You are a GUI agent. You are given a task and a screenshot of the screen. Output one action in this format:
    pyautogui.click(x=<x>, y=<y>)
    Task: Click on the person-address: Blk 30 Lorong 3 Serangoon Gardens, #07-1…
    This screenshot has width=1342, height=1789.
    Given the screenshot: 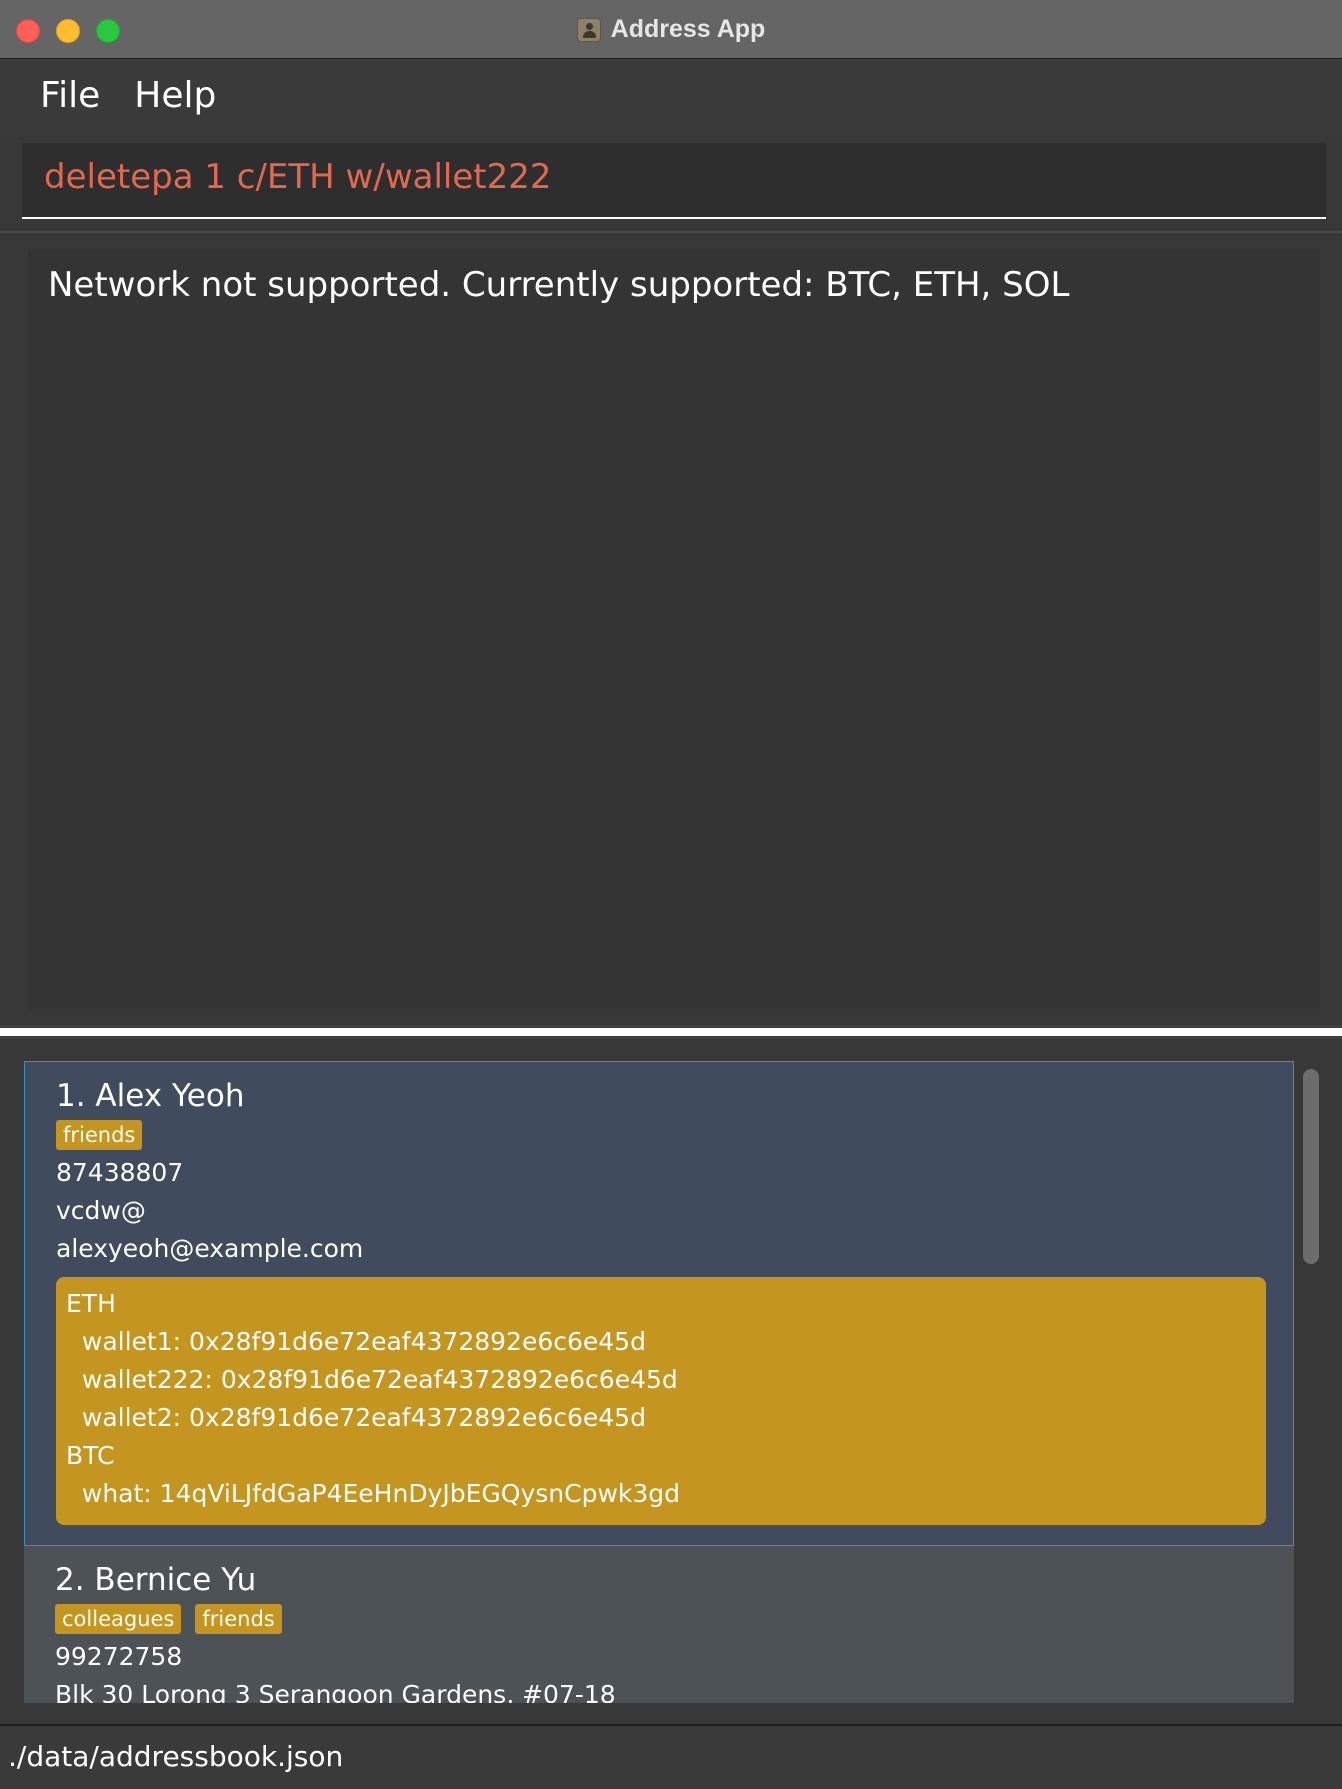 What is the action you would take?
    pyautogui.click(x=335, y=1691)
    